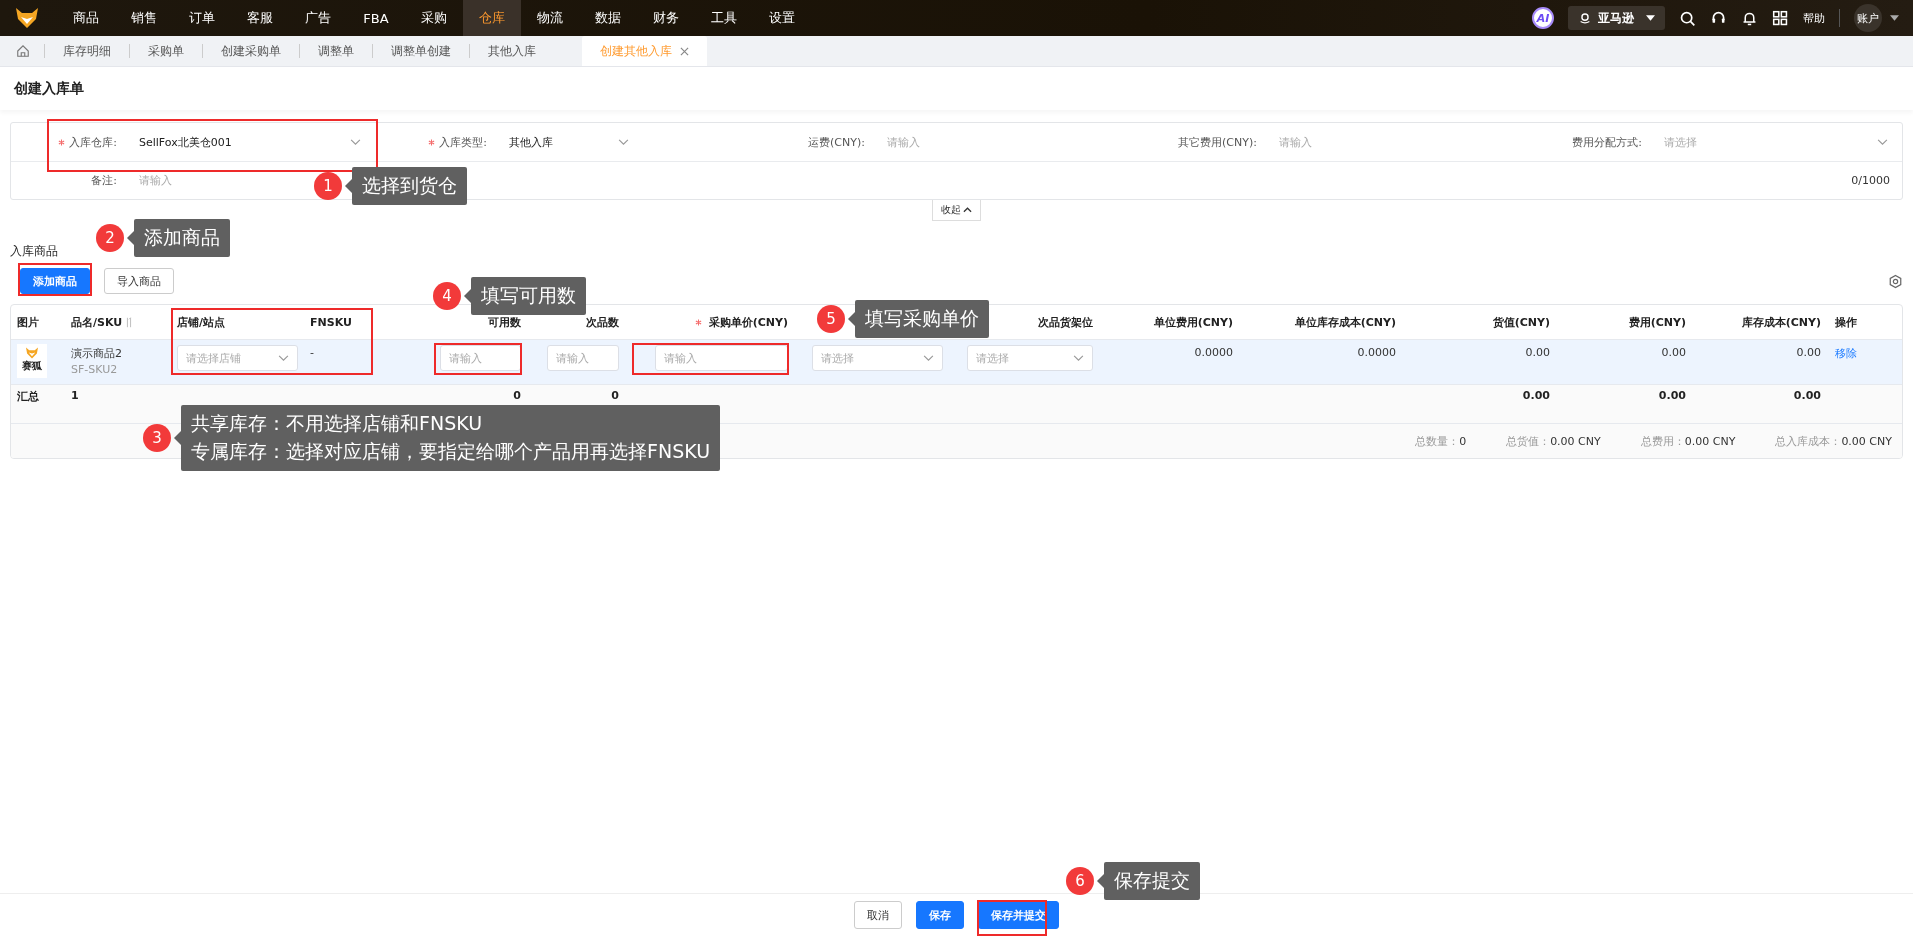 The width and height of the screenshot is (1913, 936). I want to click on nav-menu-item: 客服, so click(260, 18).